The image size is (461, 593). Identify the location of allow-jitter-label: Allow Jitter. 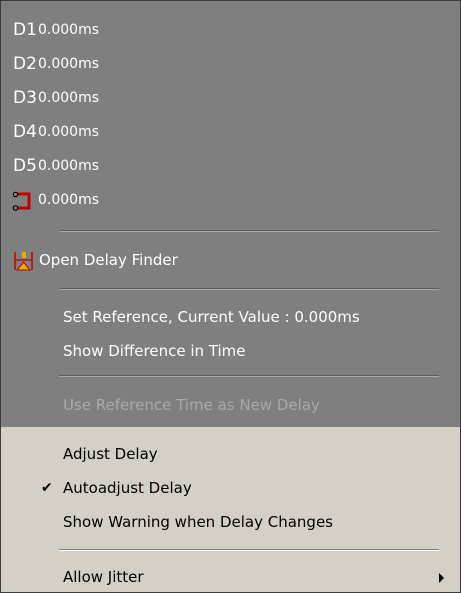
(103, 577).